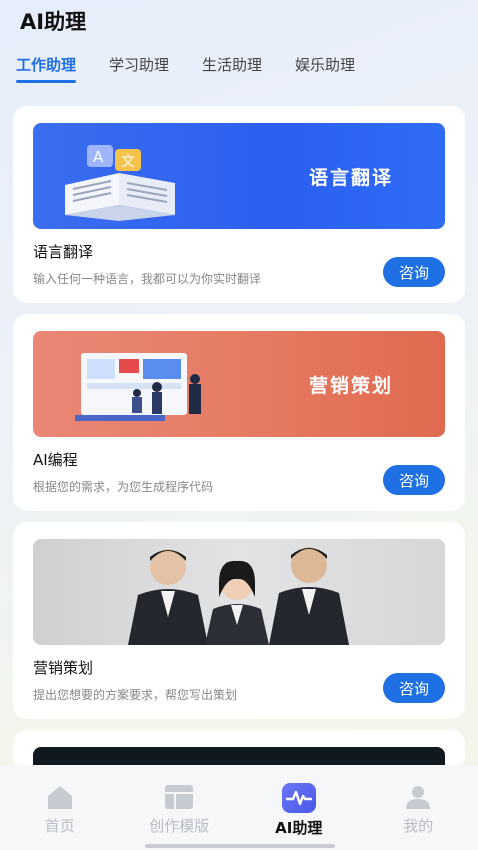  I want to click on card-title: AI编程, so click(55, 460).